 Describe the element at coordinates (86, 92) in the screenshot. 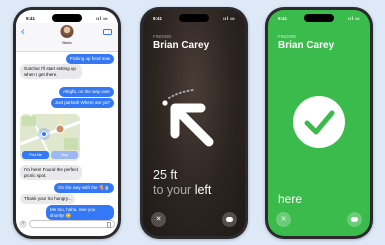

I see `message-bubble: Alright, on the way over` at that location.